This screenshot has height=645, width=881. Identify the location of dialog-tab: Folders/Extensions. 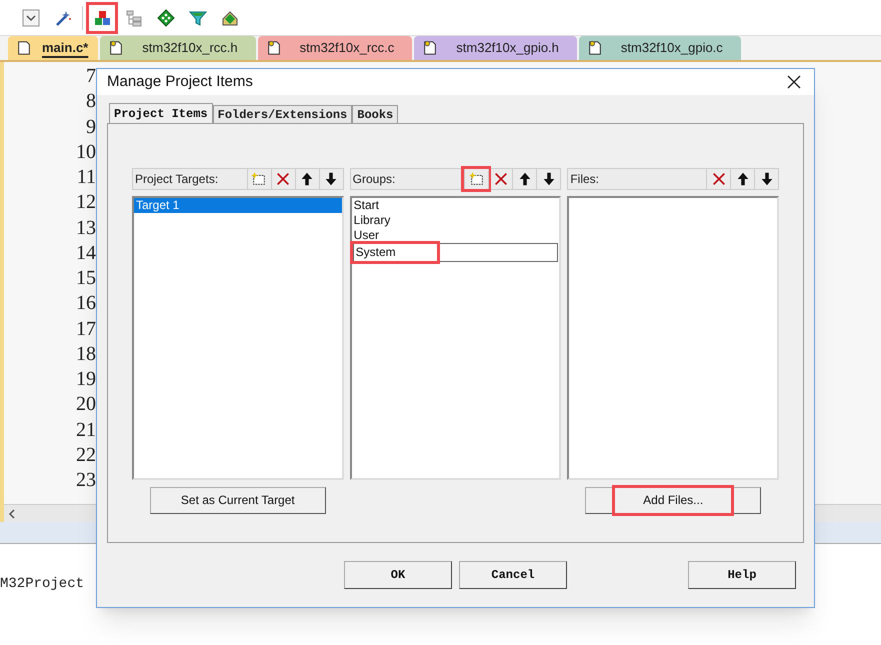
(282, 114).